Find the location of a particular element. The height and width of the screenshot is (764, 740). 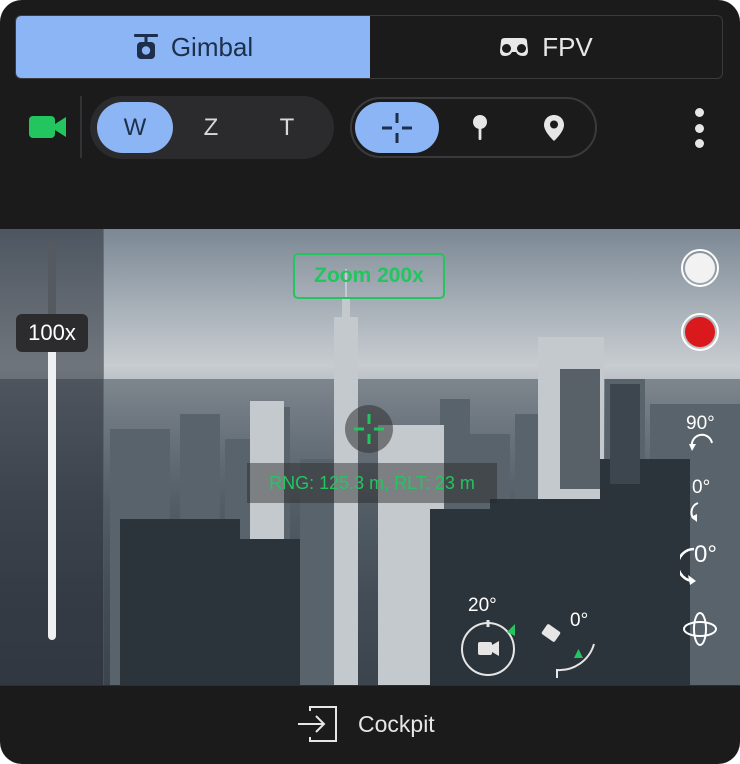

location-pin-icon is located at coordinates (554, 127).